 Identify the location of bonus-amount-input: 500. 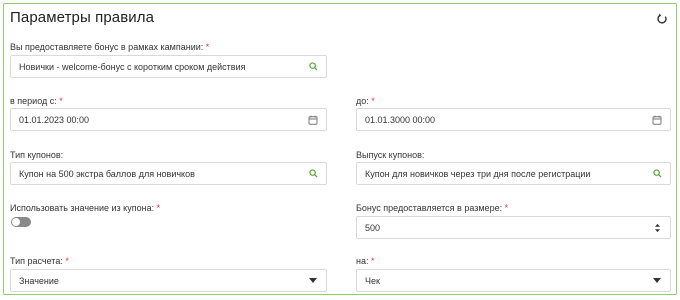
(513, 227).